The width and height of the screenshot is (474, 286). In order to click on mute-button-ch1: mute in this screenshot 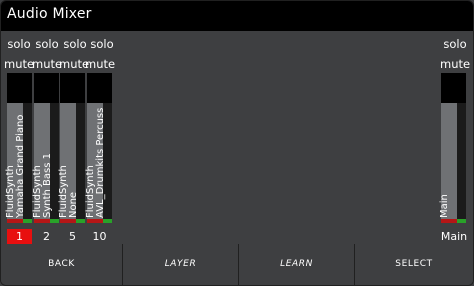, I will do `click(19, 64)`.